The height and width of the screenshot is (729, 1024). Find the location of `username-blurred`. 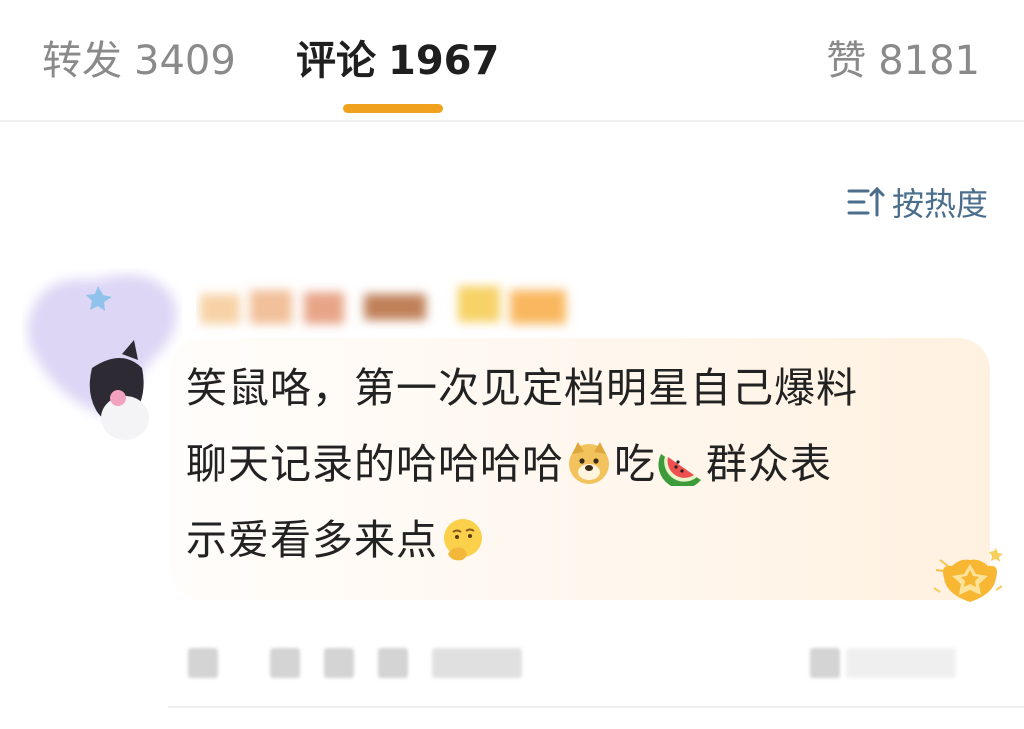

username-blurred is located at coordinates (396, 308).